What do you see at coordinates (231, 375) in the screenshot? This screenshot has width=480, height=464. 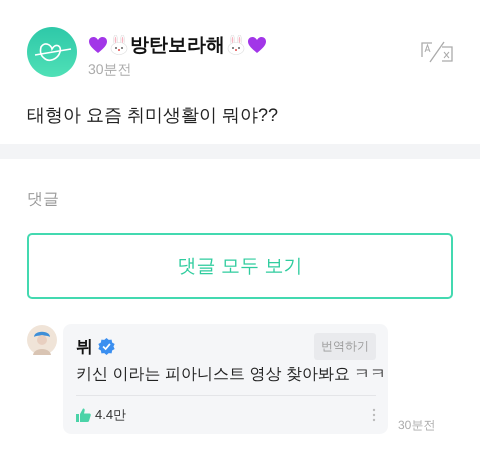 I see `comment-text: 키신 이라는 피아니스트 영상 찾아봐요 ㅋㅋ` at bounding box center [231, 375].